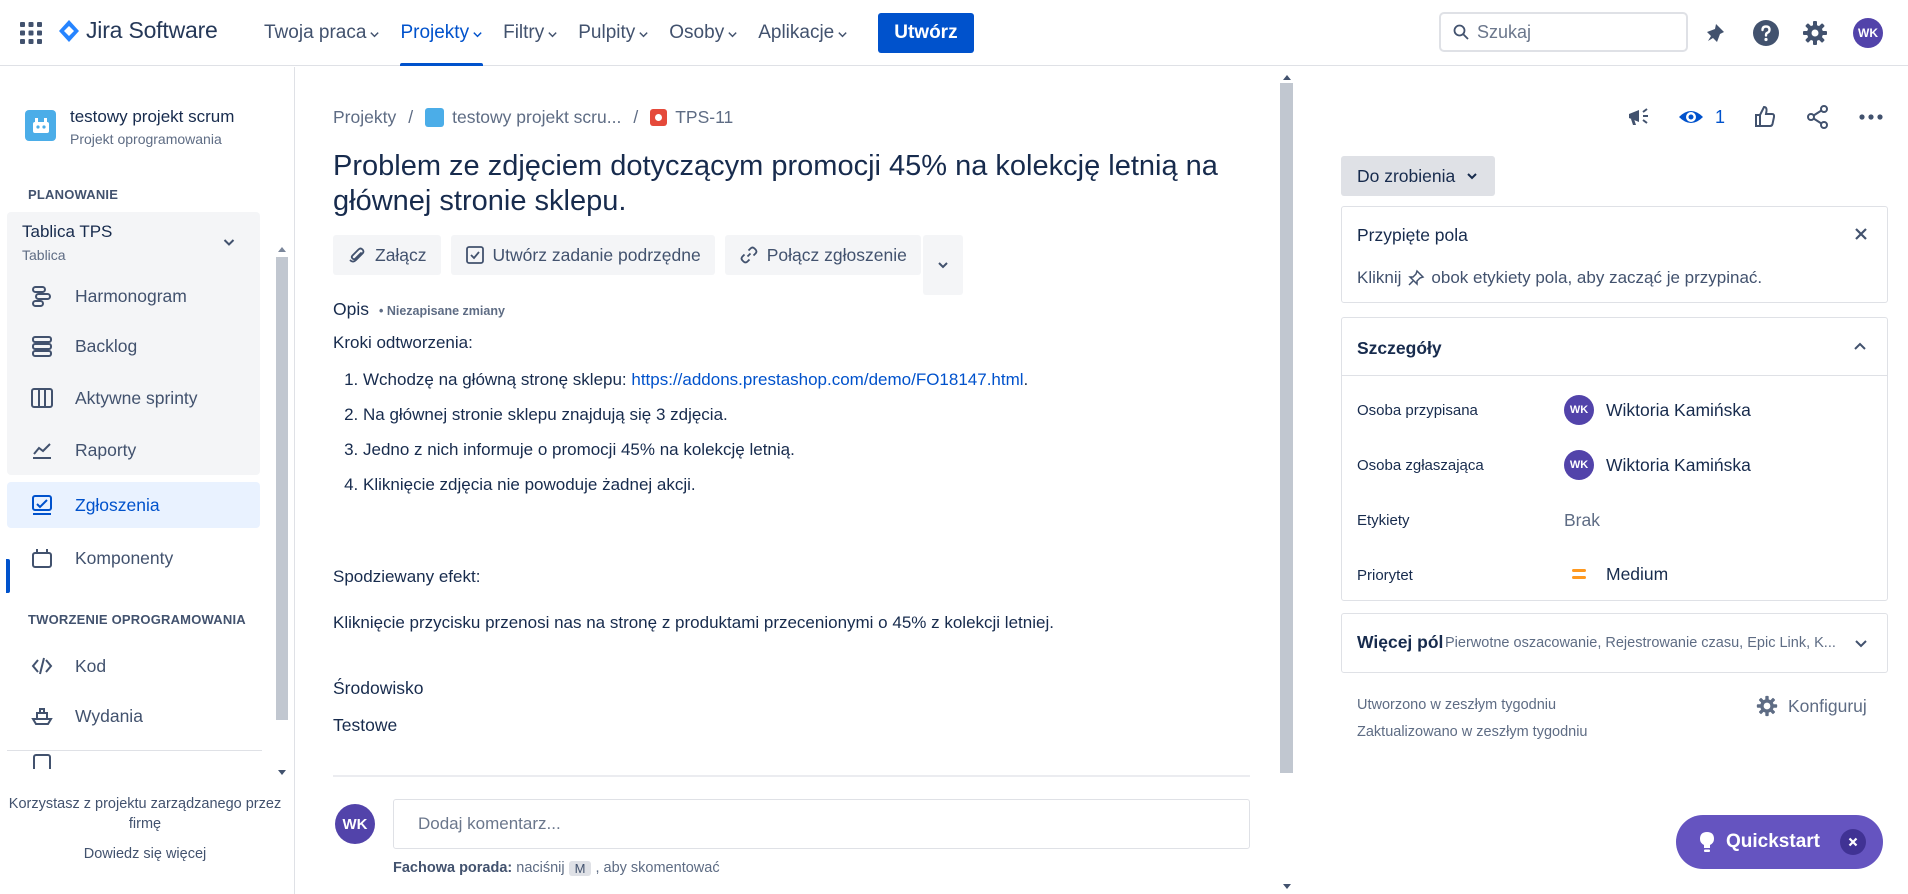 This screenshot has width=1908, height=894. I want to click on releases-icon, so click(42, 716).